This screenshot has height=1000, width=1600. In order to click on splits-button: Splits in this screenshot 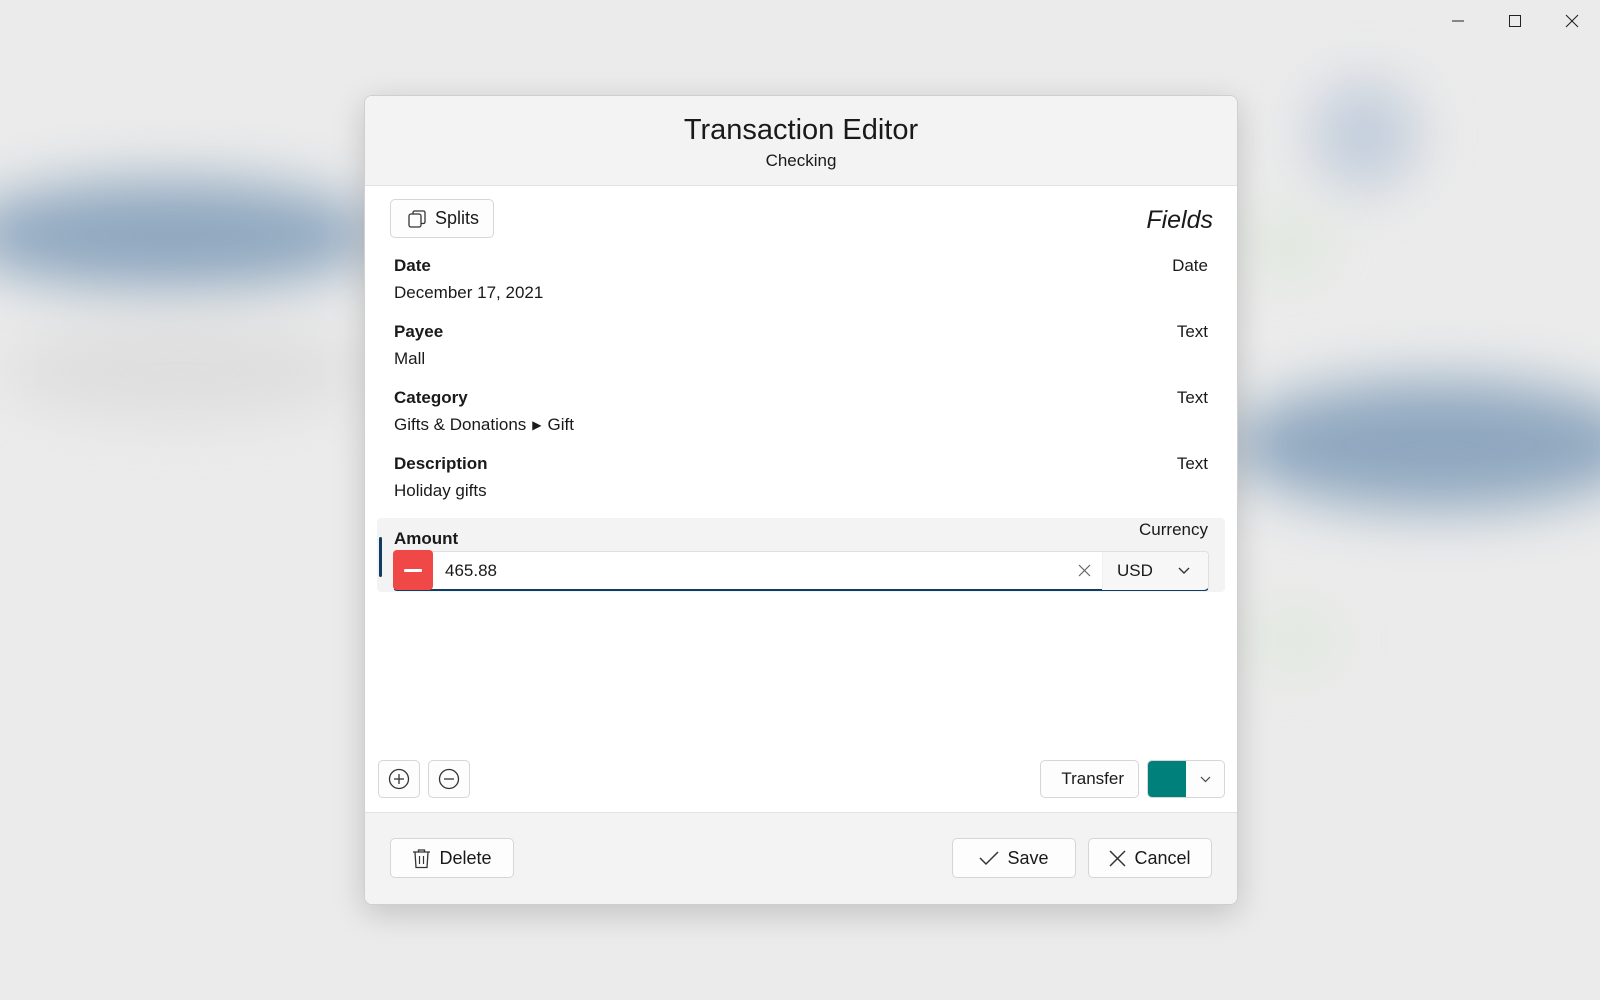, I will do `click(442, 218)`.